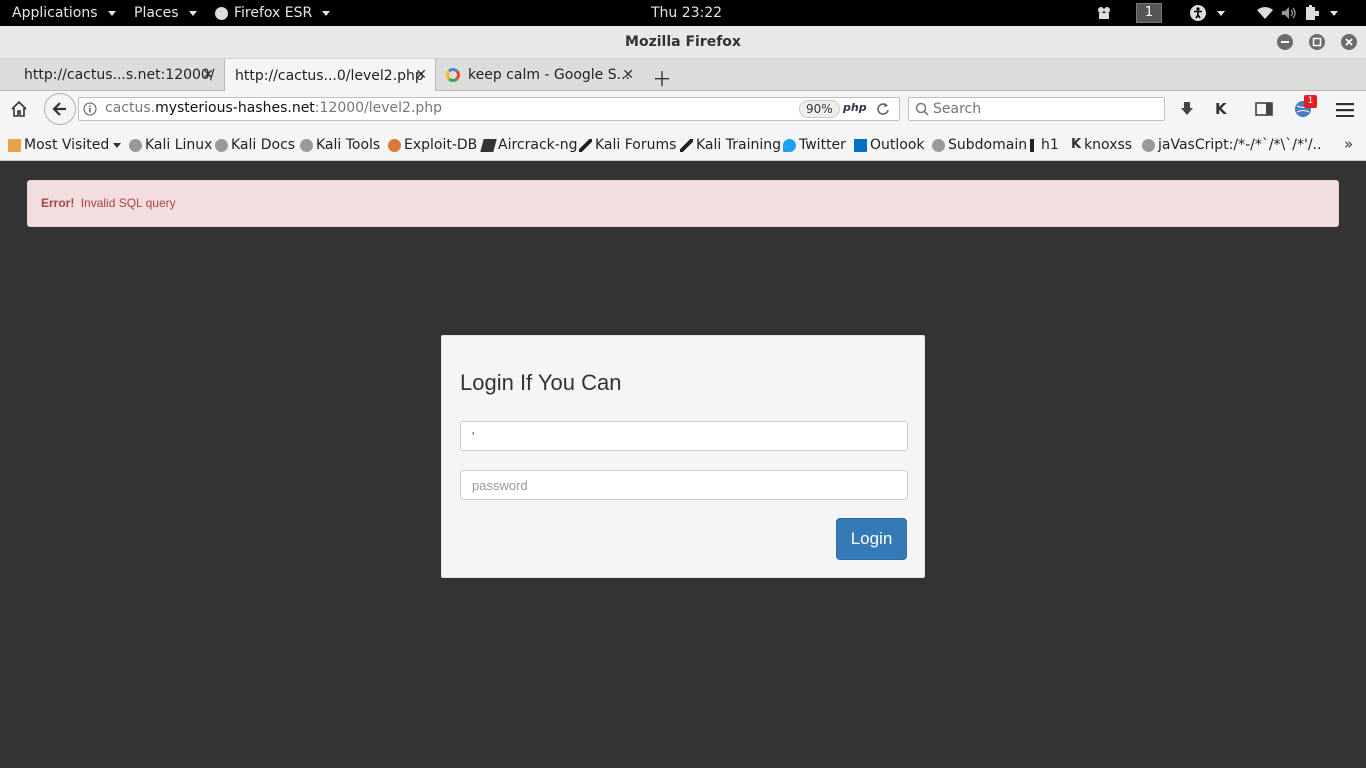  Describe the element at coordinates (1297, 13) in the screenshot. I see `system-status-menu` at that location.